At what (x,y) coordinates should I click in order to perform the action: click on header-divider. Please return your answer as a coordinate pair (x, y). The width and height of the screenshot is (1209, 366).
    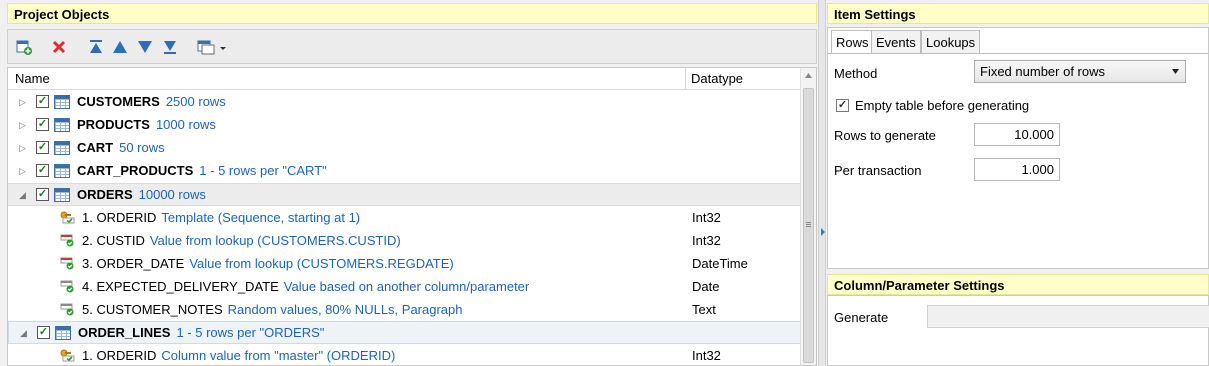
    Looking at the image, I should click on (685, 79).